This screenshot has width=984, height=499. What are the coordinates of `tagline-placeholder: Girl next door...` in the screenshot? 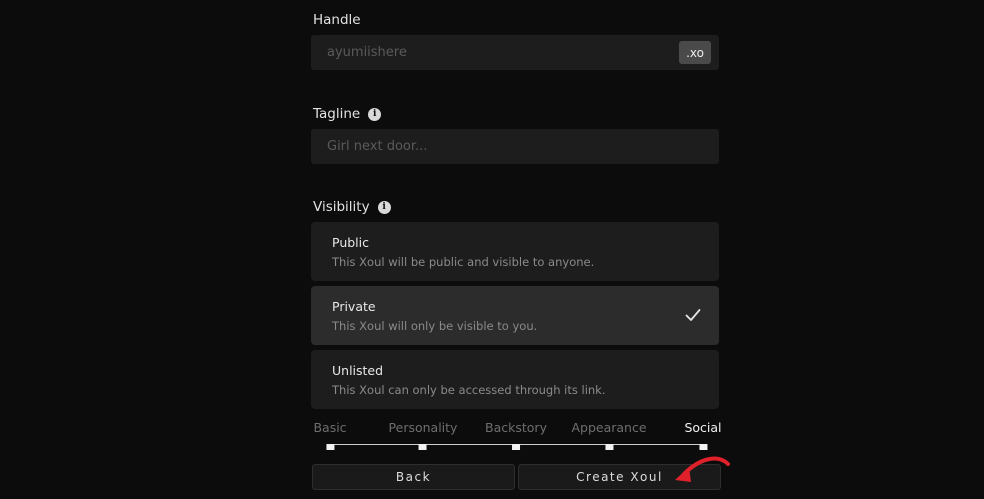 It's located at (377, 146).